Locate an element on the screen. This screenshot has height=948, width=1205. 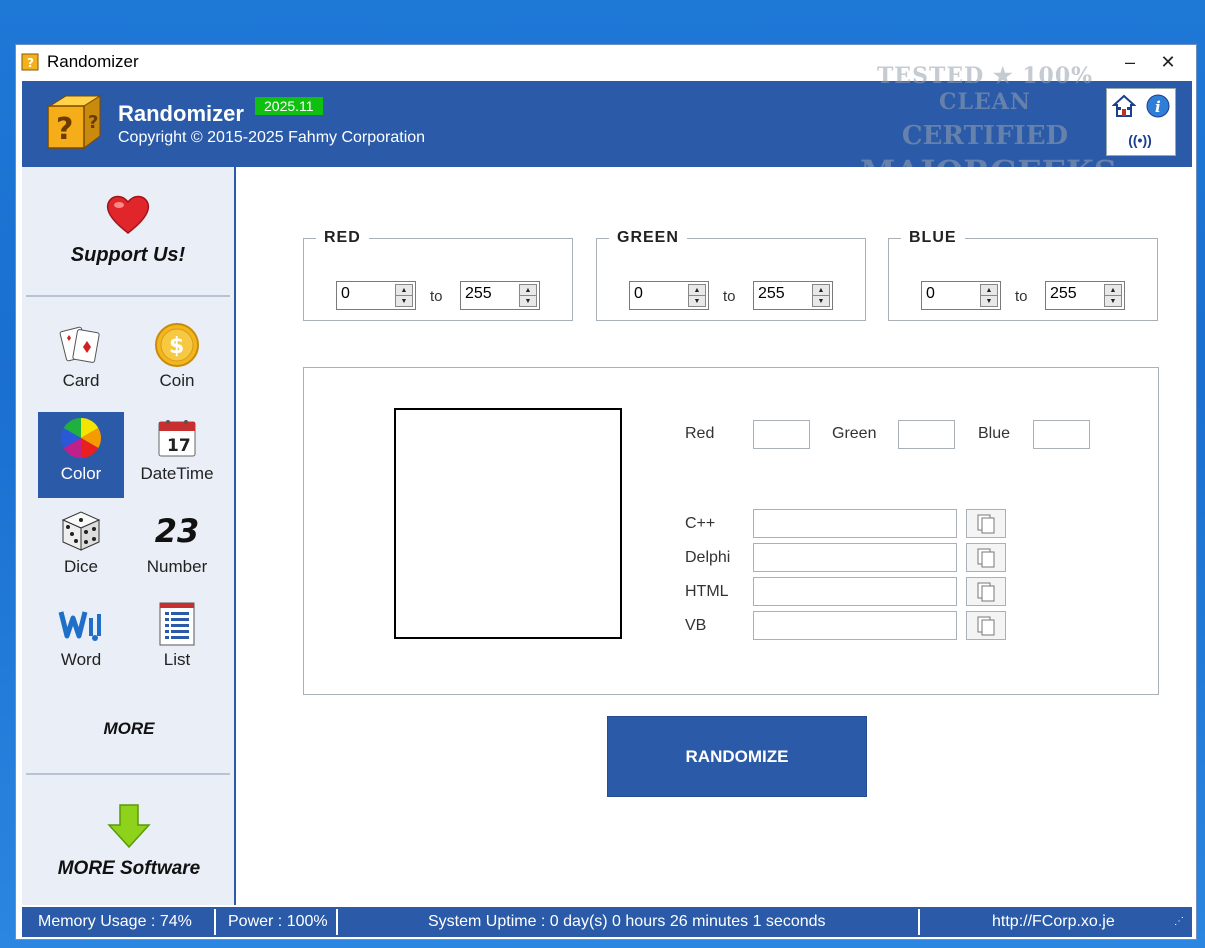
question-block-logo-icon: ? ? is located at coordinates (74, 122).